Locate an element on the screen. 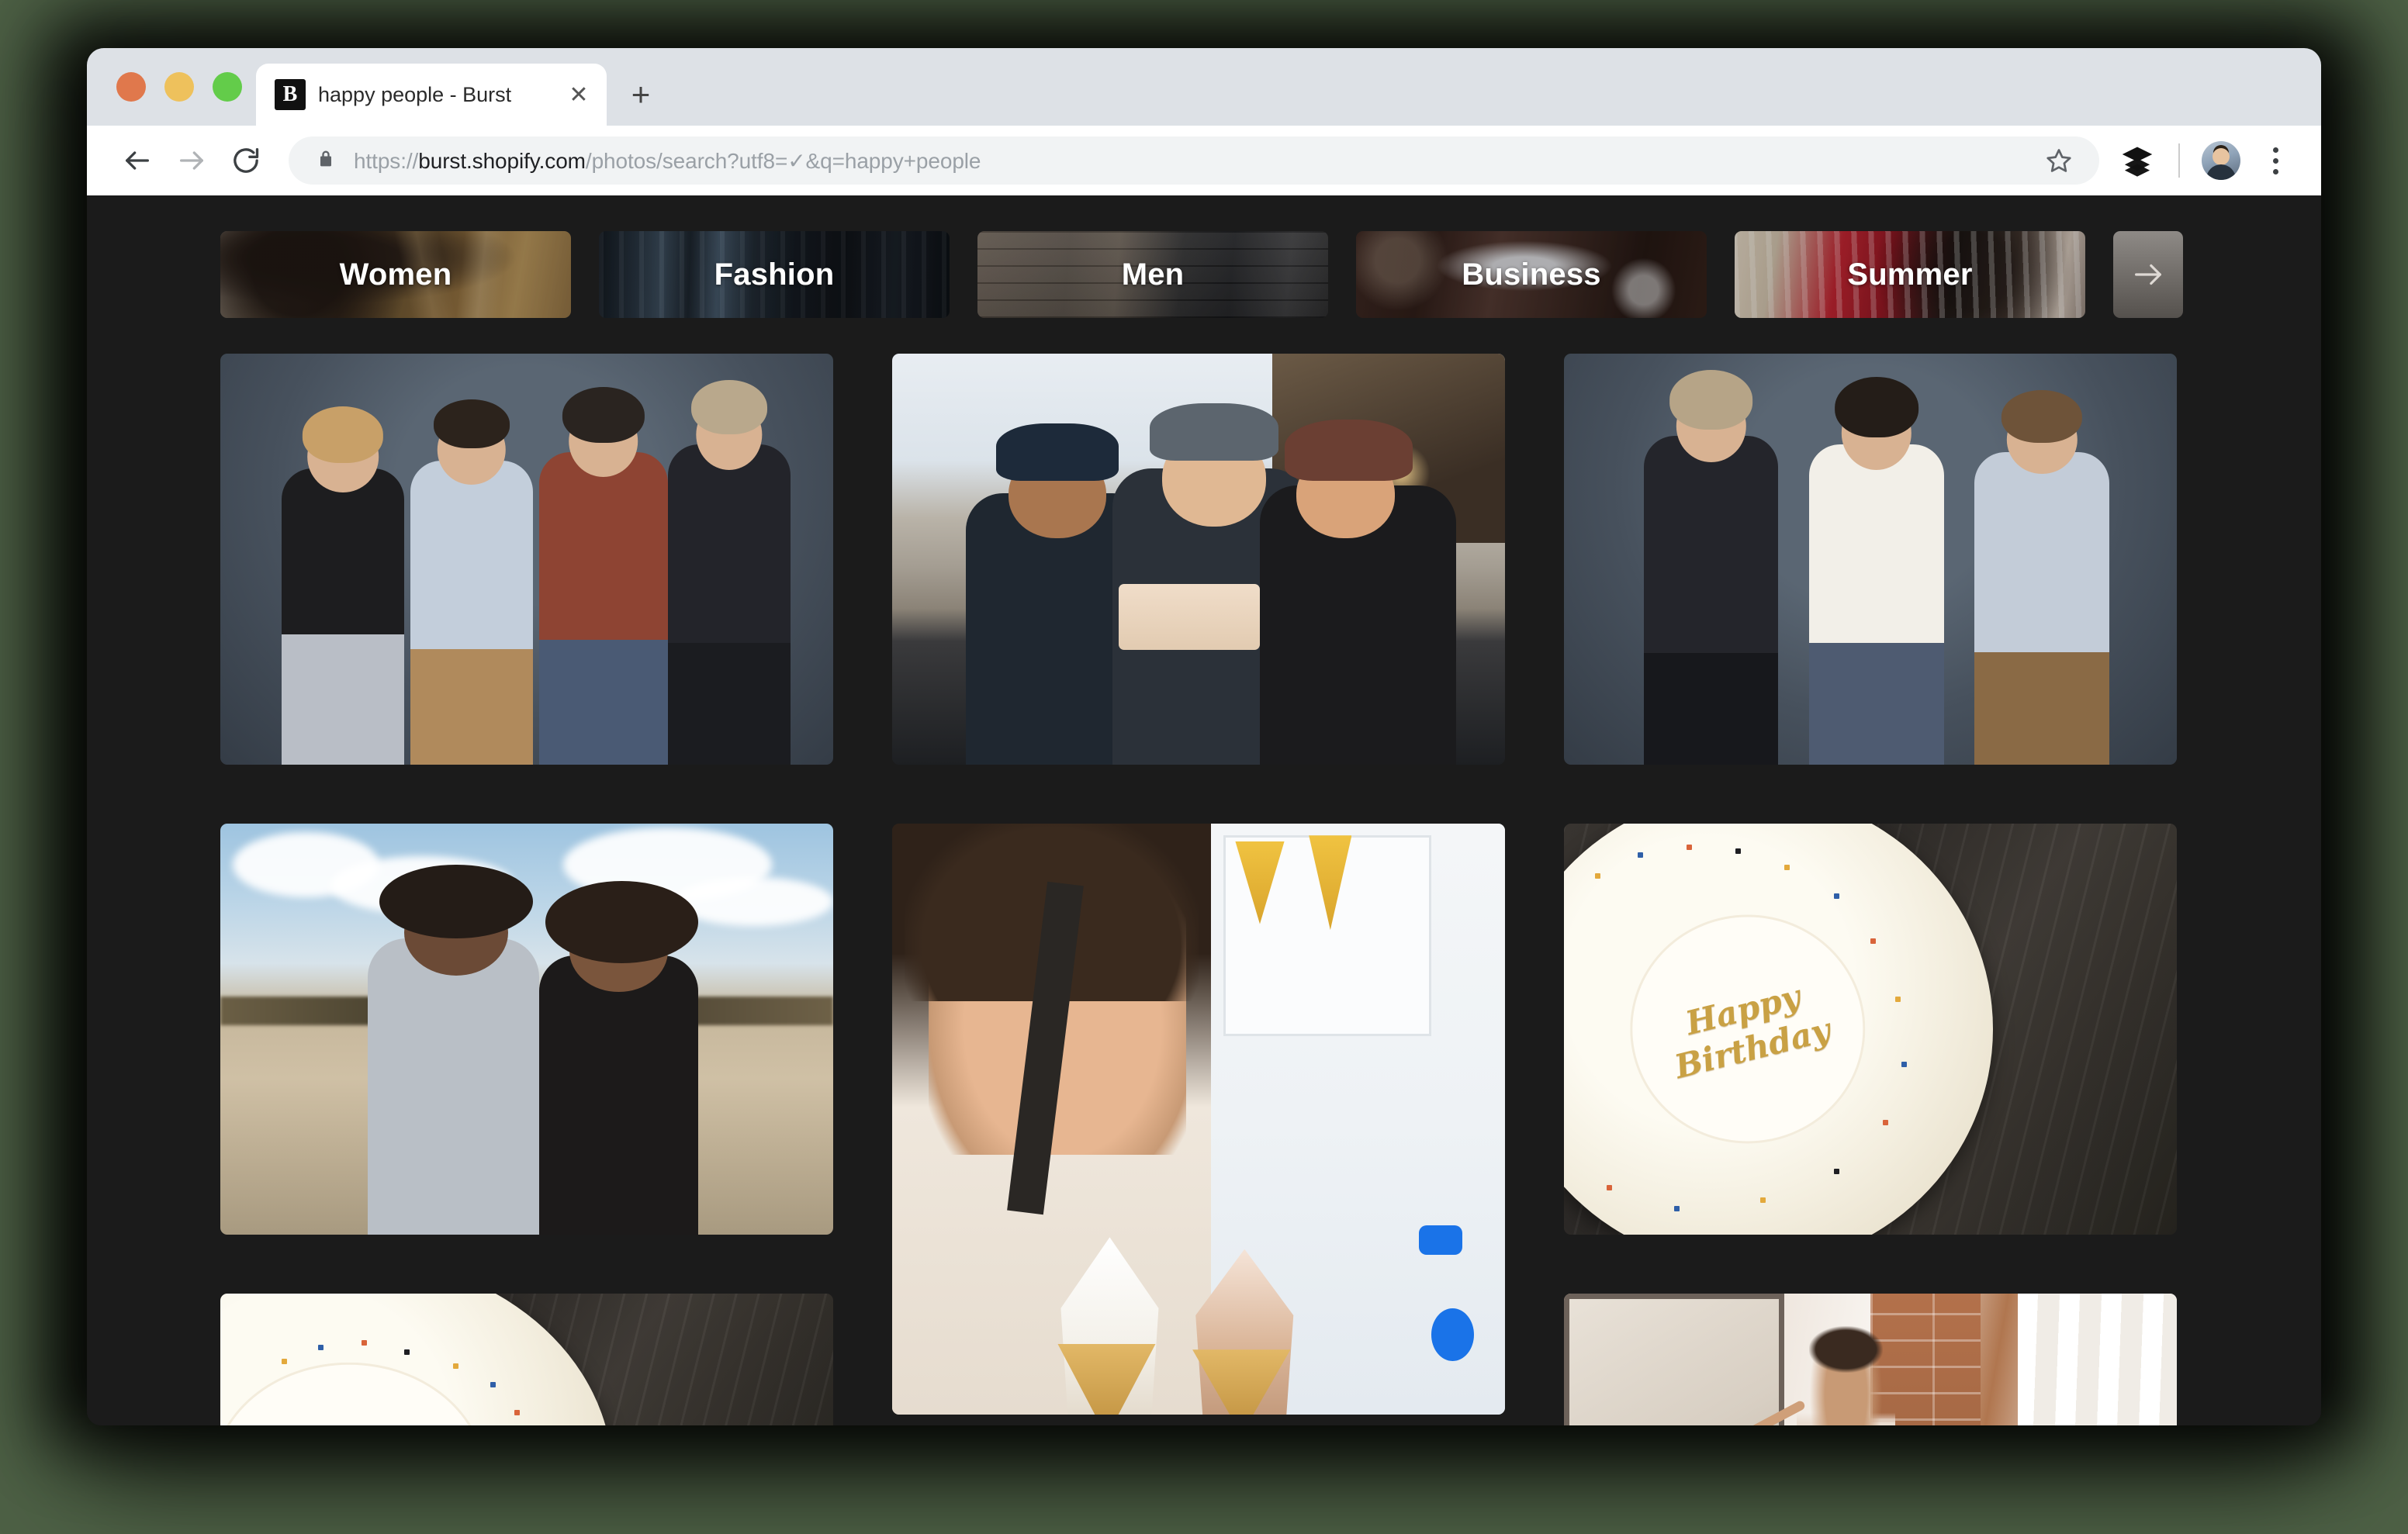 This screenshot has height=1534, width=2408. minimize-window-button is located at coordinates (179, 87).